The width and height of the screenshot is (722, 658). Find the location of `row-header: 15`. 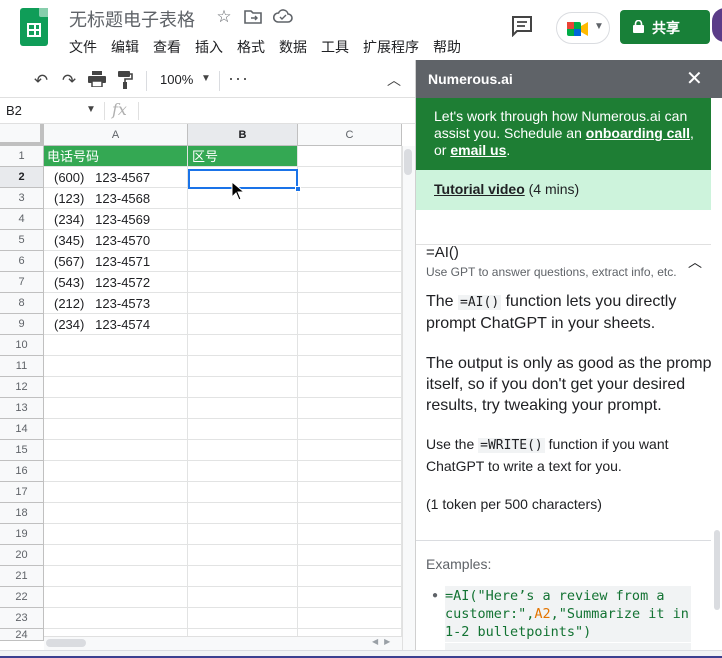

row-header: 15 is located at coordinates (22, 450).